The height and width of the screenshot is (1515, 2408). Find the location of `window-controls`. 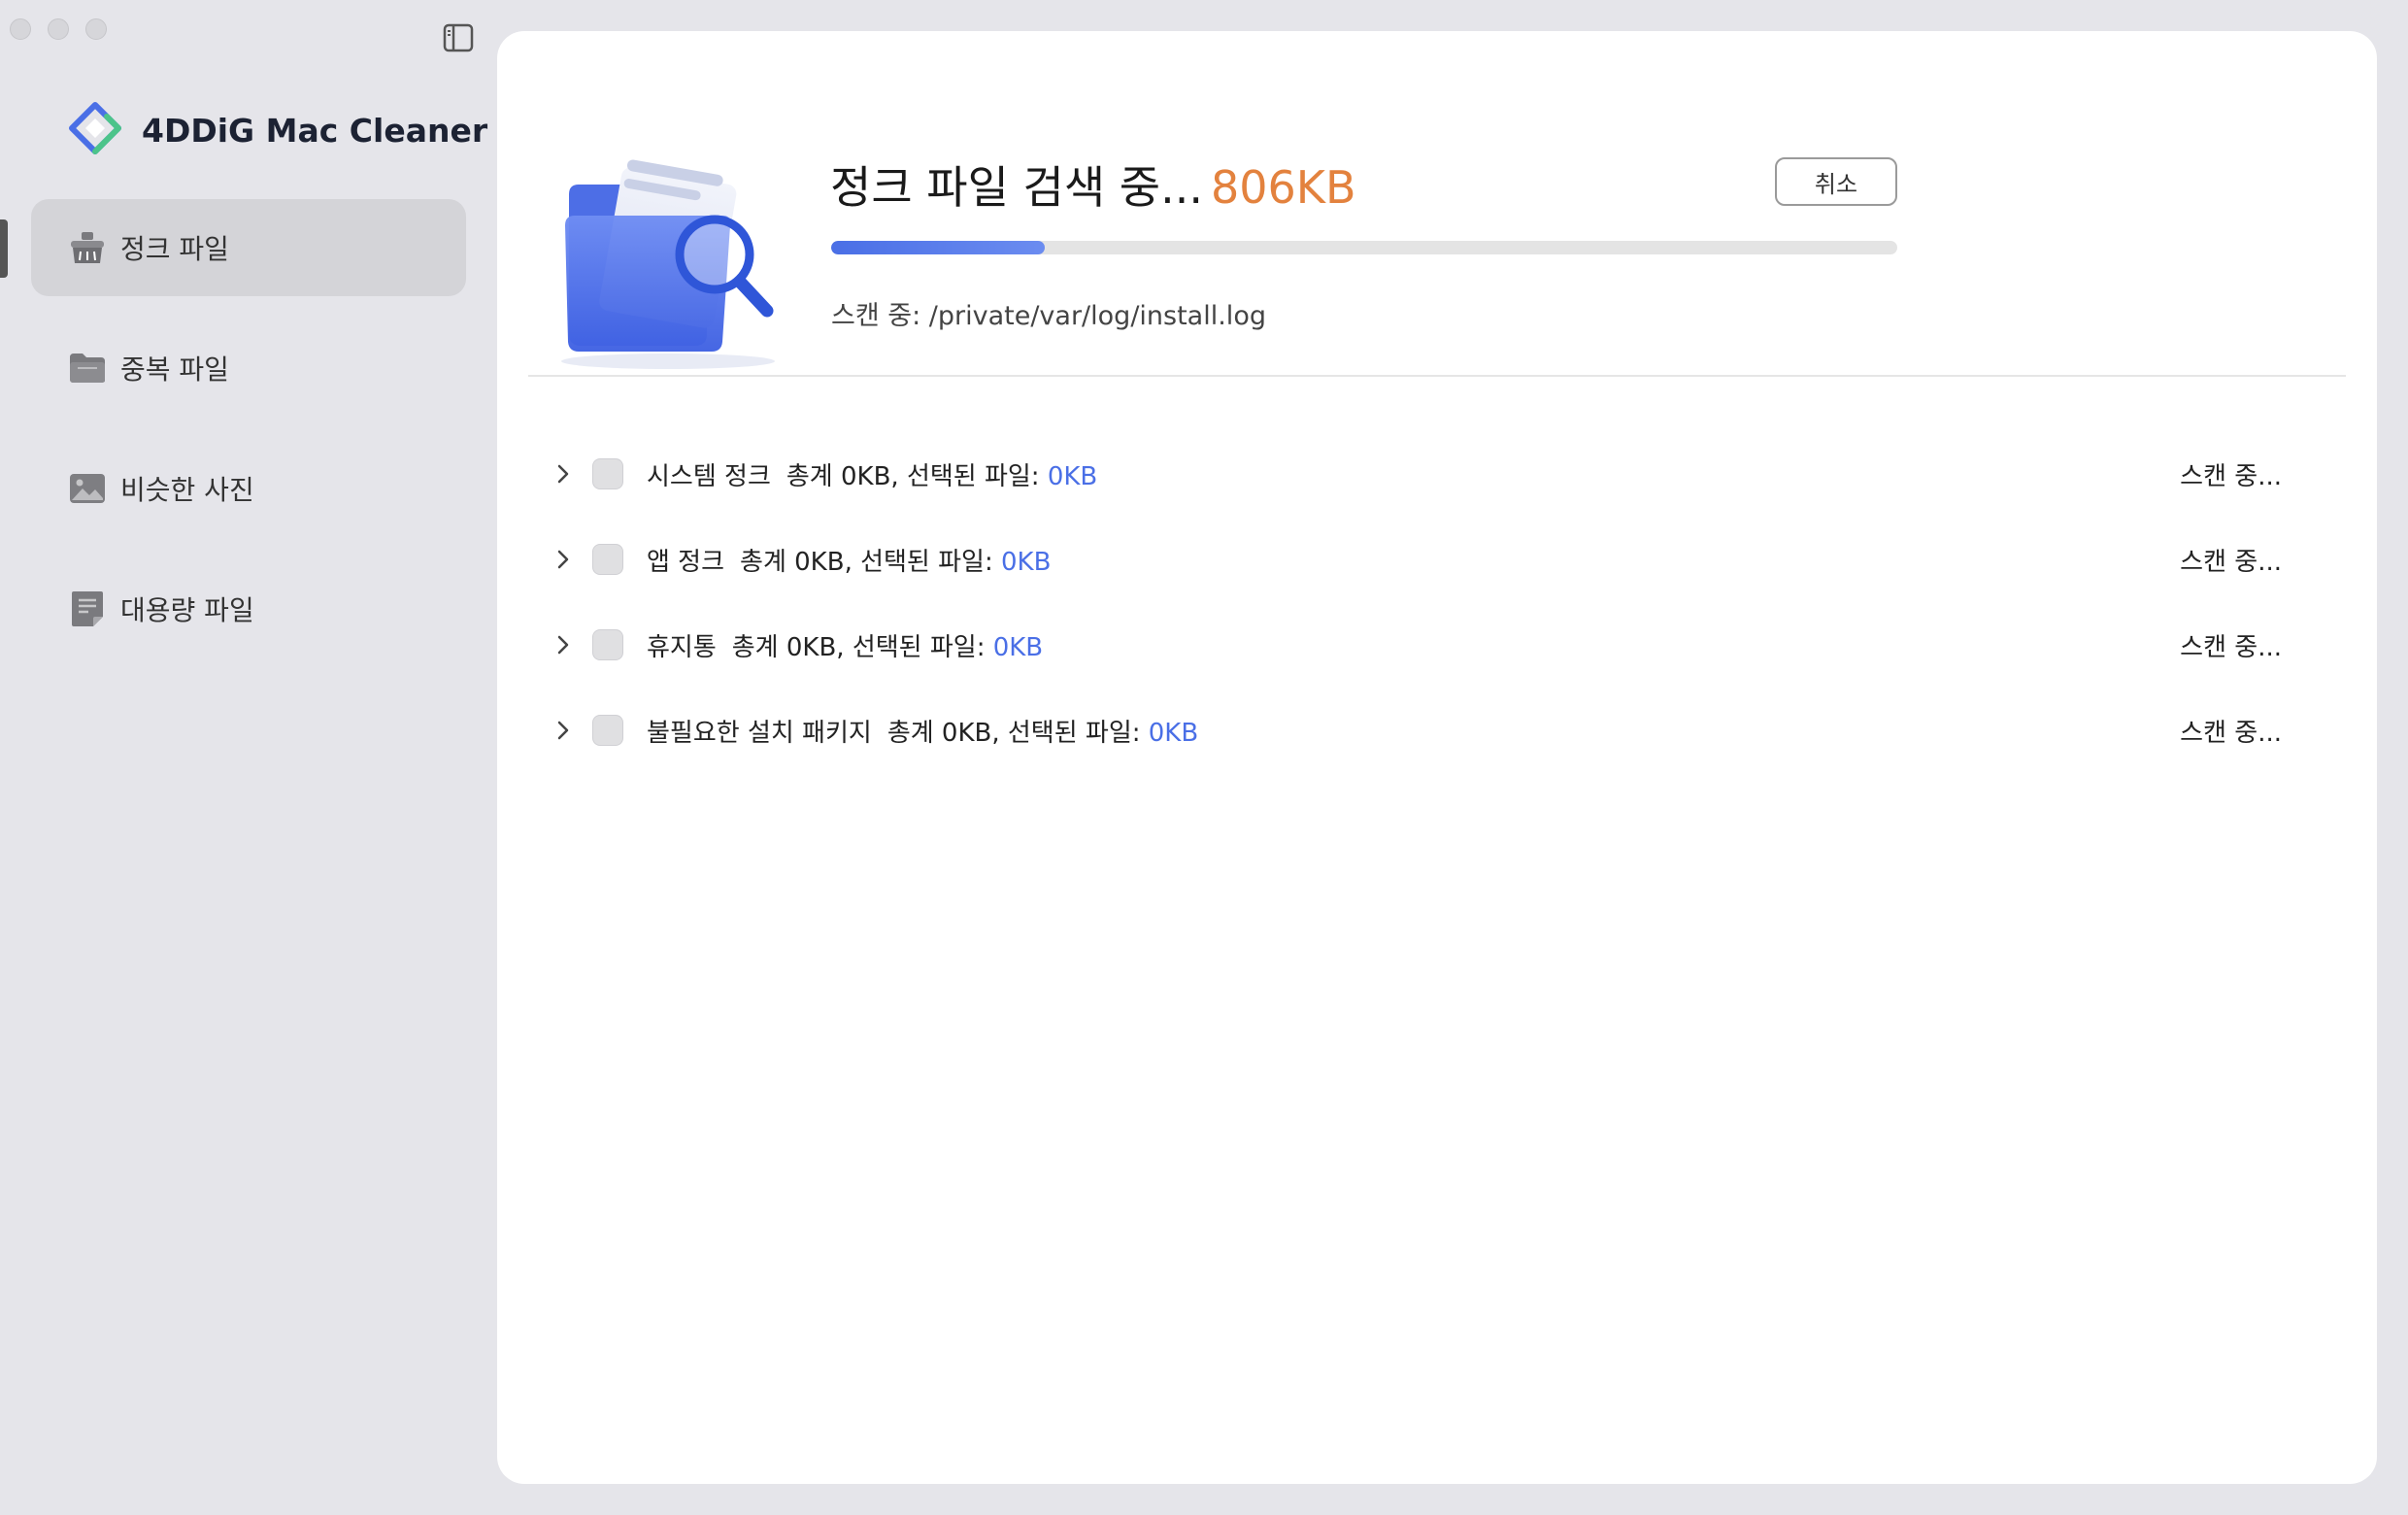

window-controls is located at coordinates (59, 29).